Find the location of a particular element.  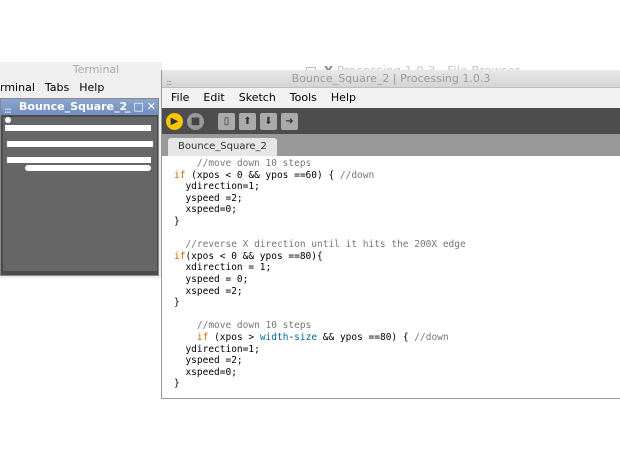

code-line: yspeed = 0; is located at coordinates (211, 279).